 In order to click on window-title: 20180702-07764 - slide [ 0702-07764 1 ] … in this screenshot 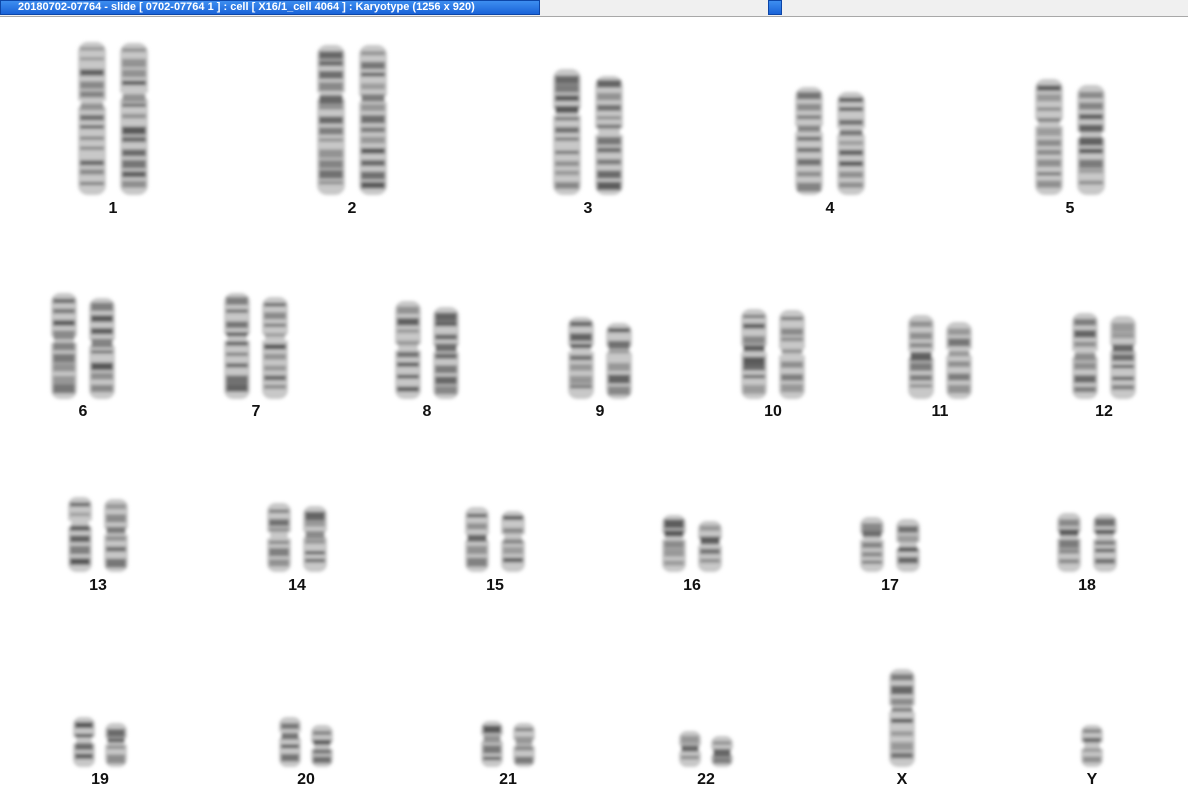, I will do `click(270, 7)`.